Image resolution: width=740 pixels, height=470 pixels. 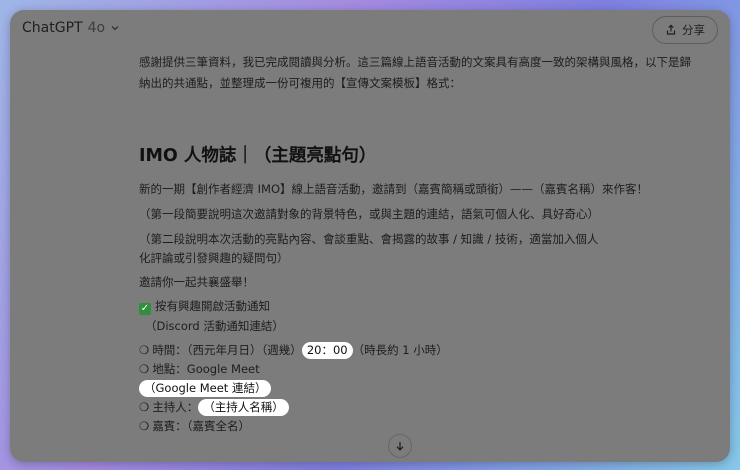 What do you see at coordinates (671, 29) in the screenshot?
I see `share-icon` at bounding box center [671, 29].